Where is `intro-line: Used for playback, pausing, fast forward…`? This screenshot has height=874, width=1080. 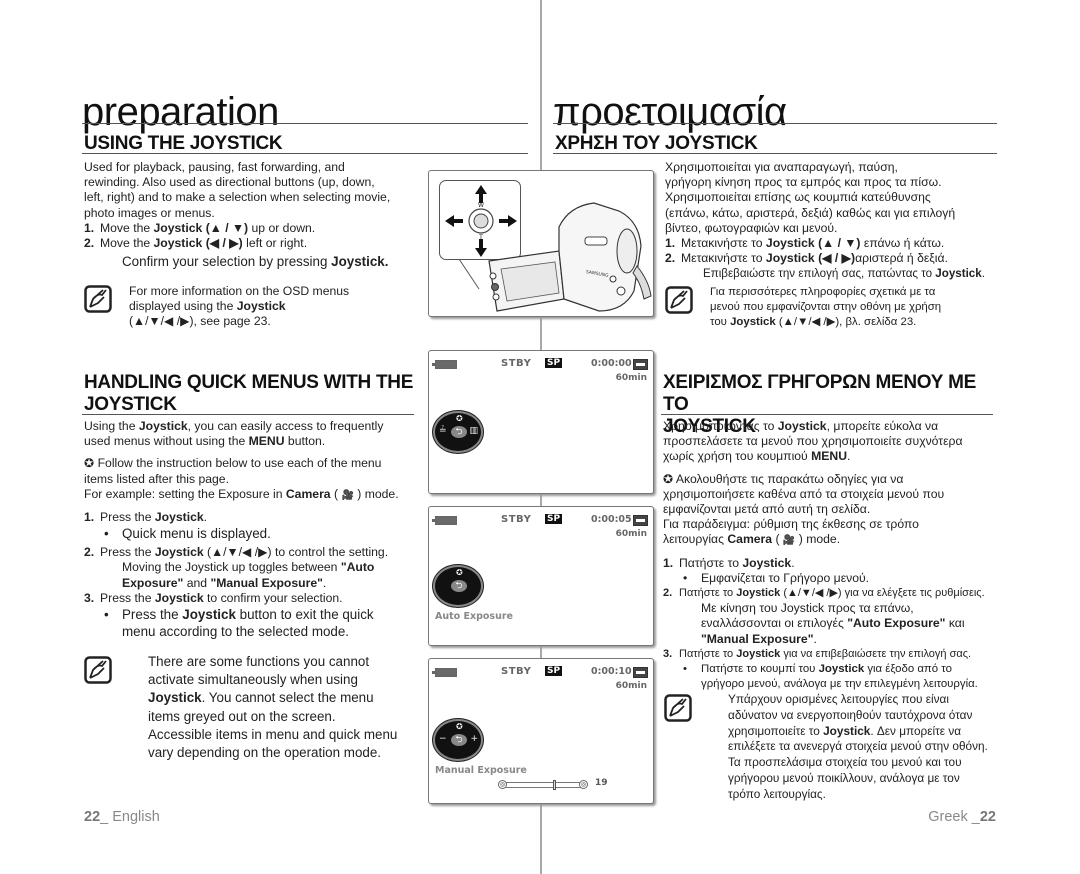
intro-line: Used for playback, pausing, fast forward… is located at coordinates (214, 167).